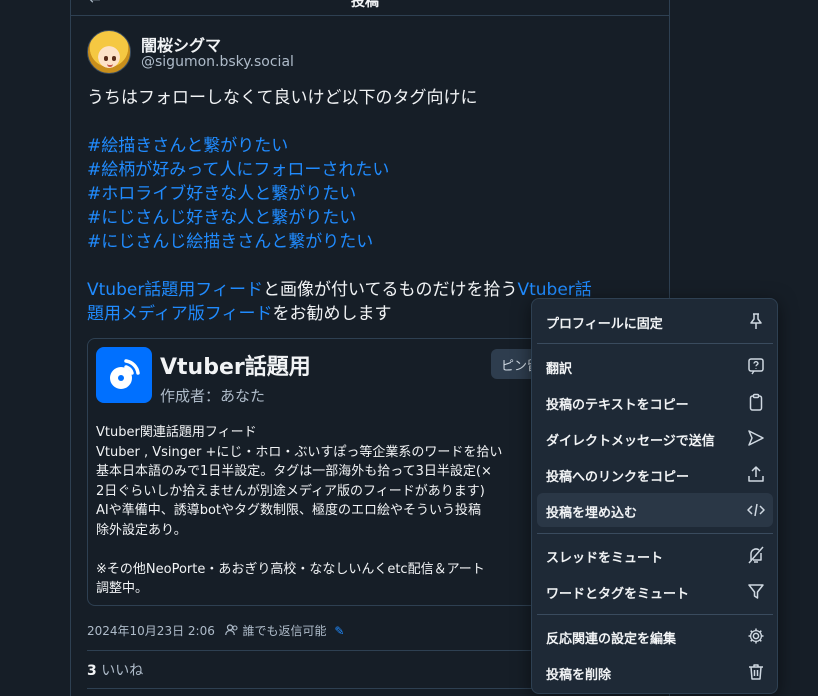 The width and height of the screenshot is (818, 696). I want to click on edit-pencil-icon: ✎, so click(339, 631).